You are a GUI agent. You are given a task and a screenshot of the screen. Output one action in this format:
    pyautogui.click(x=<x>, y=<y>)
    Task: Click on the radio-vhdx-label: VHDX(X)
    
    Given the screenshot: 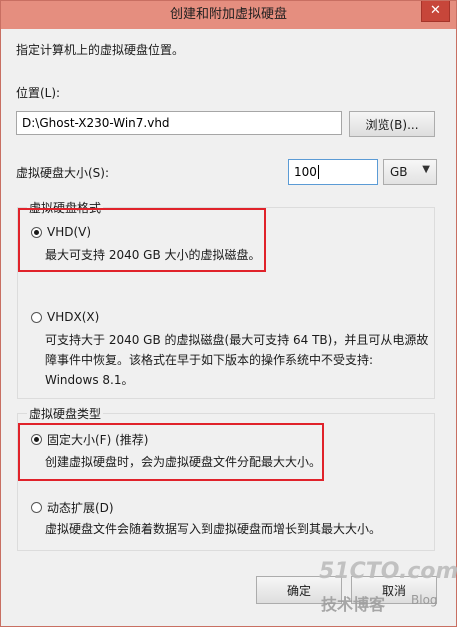 What is the action you would take?
    pyautogui.click(x=73, y=317)
    